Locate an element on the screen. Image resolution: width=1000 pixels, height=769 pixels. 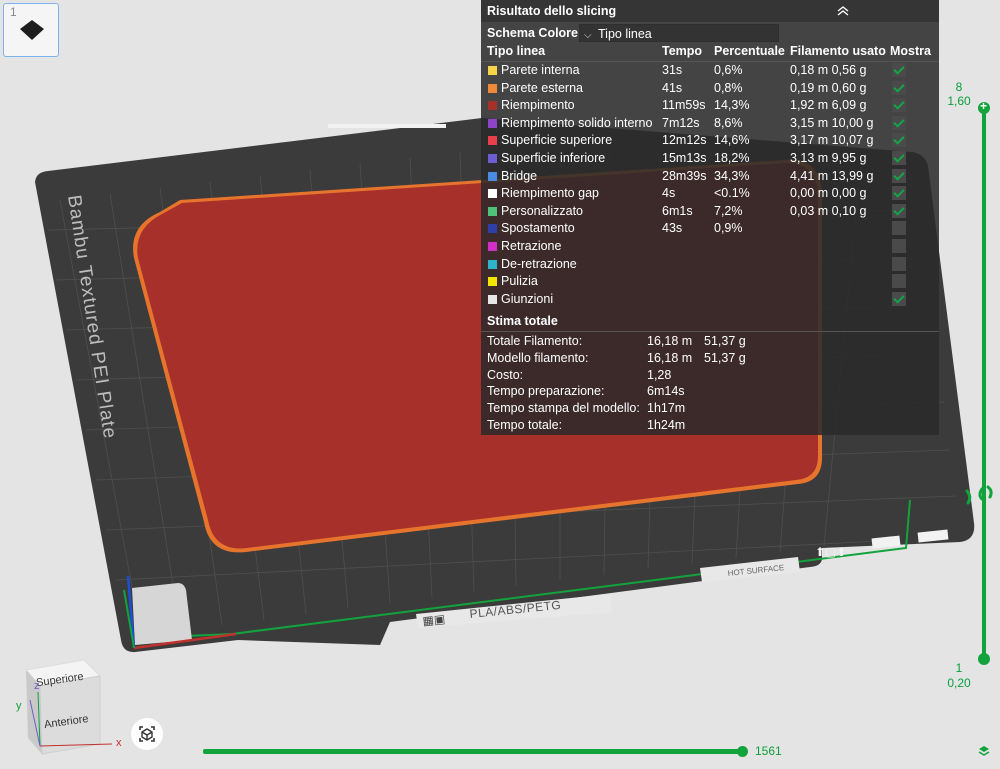
legend-row: Spostamento 43s 0,9% is located at coordinates (710, 229).